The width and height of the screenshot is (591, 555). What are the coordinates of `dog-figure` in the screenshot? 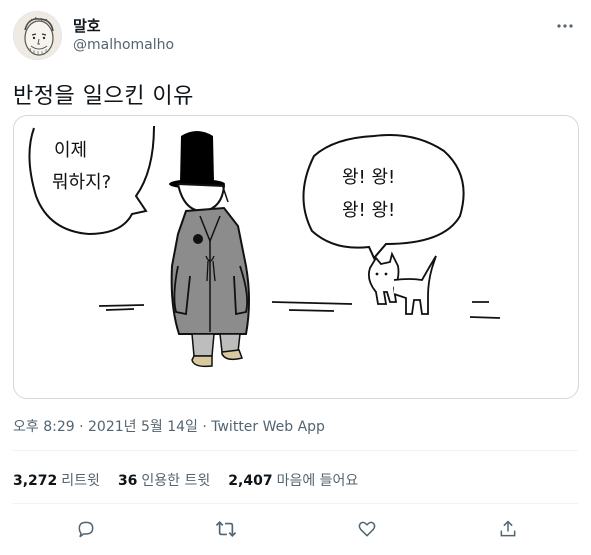 It's located at (402, 283).